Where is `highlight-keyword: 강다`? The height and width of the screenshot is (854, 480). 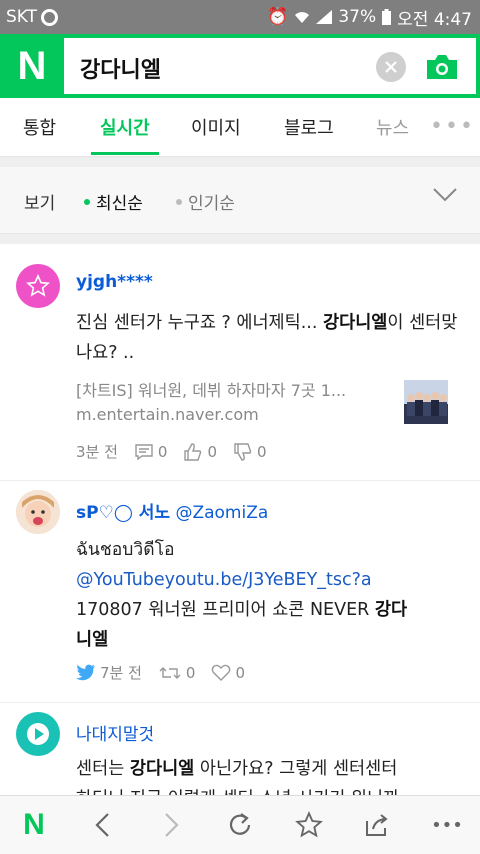
highlight-keyword: 강다 is located at coordinates (391, 610).